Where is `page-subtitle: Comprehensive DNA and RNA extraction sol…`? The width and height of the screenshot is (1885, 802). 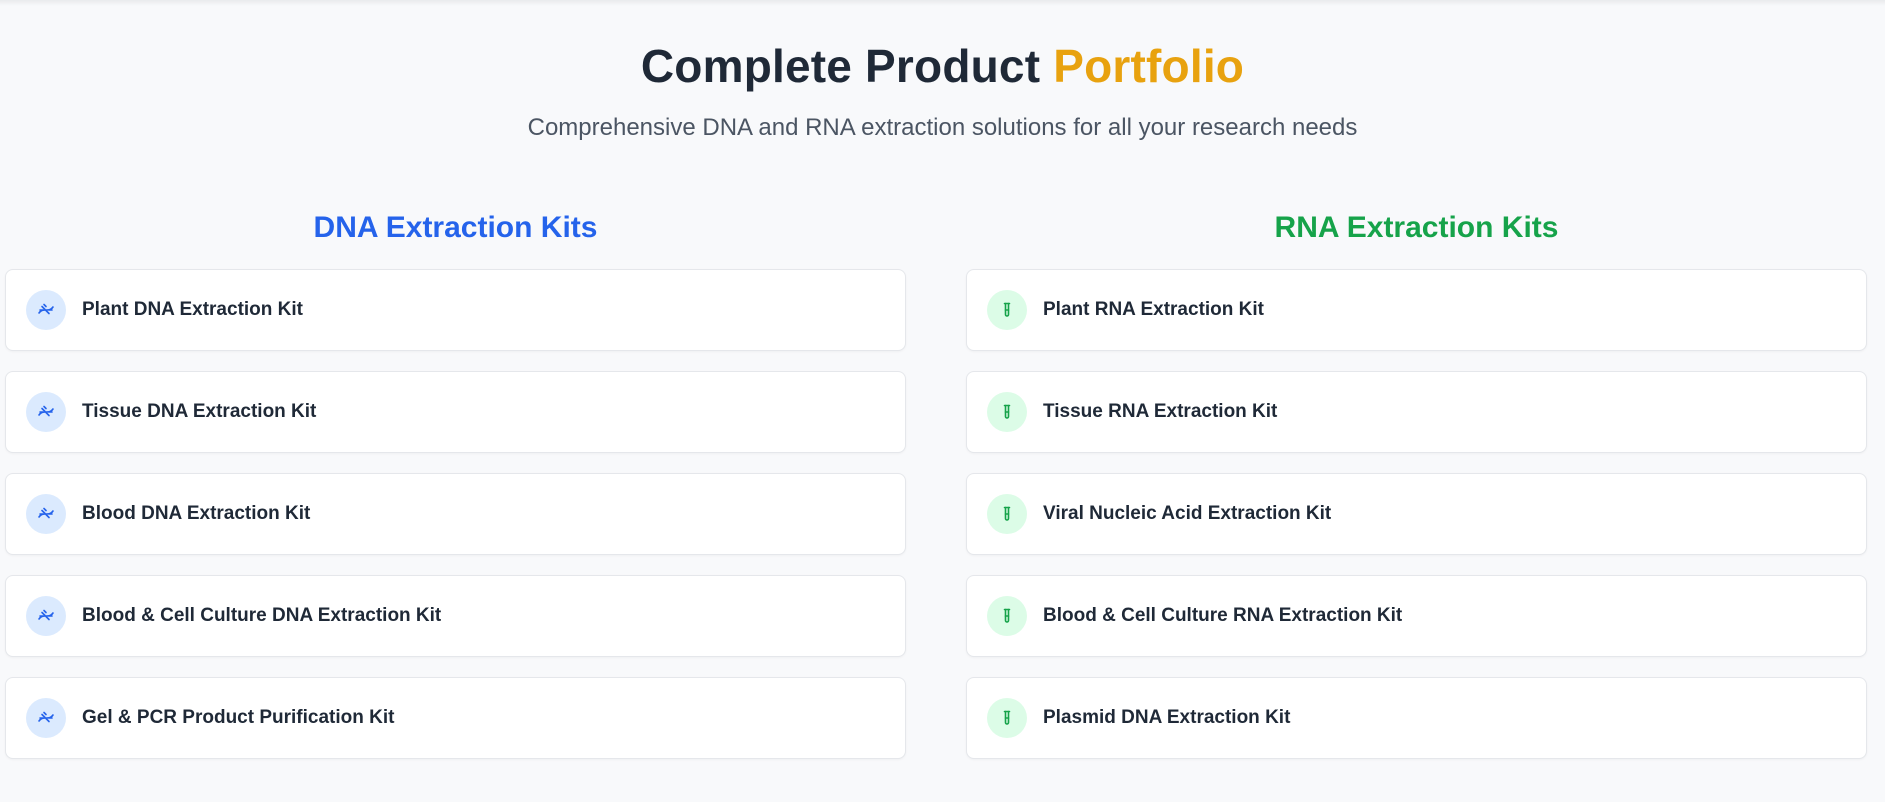 page-subtitle: Comprehensive DNA and RNA extraction sol… is located at coordinates (942, 127).